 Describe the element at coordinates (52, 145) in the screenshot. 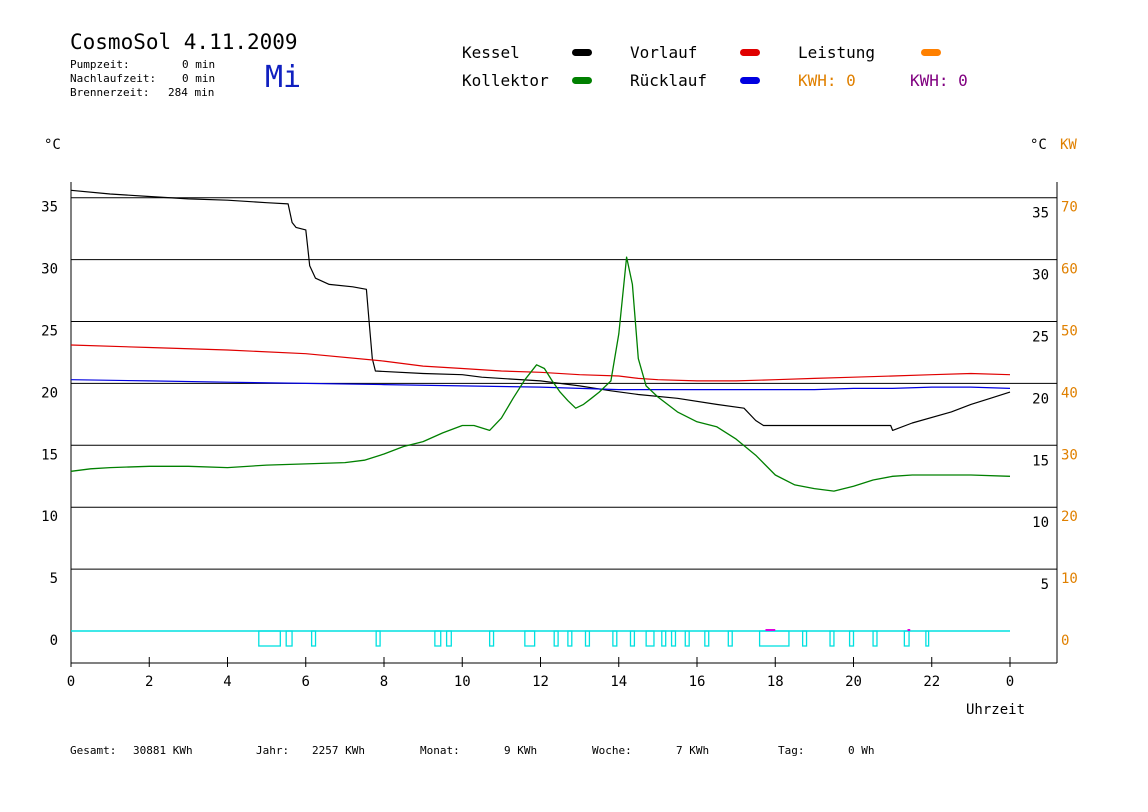

I see `y-axis-label-left: °C` at that location.